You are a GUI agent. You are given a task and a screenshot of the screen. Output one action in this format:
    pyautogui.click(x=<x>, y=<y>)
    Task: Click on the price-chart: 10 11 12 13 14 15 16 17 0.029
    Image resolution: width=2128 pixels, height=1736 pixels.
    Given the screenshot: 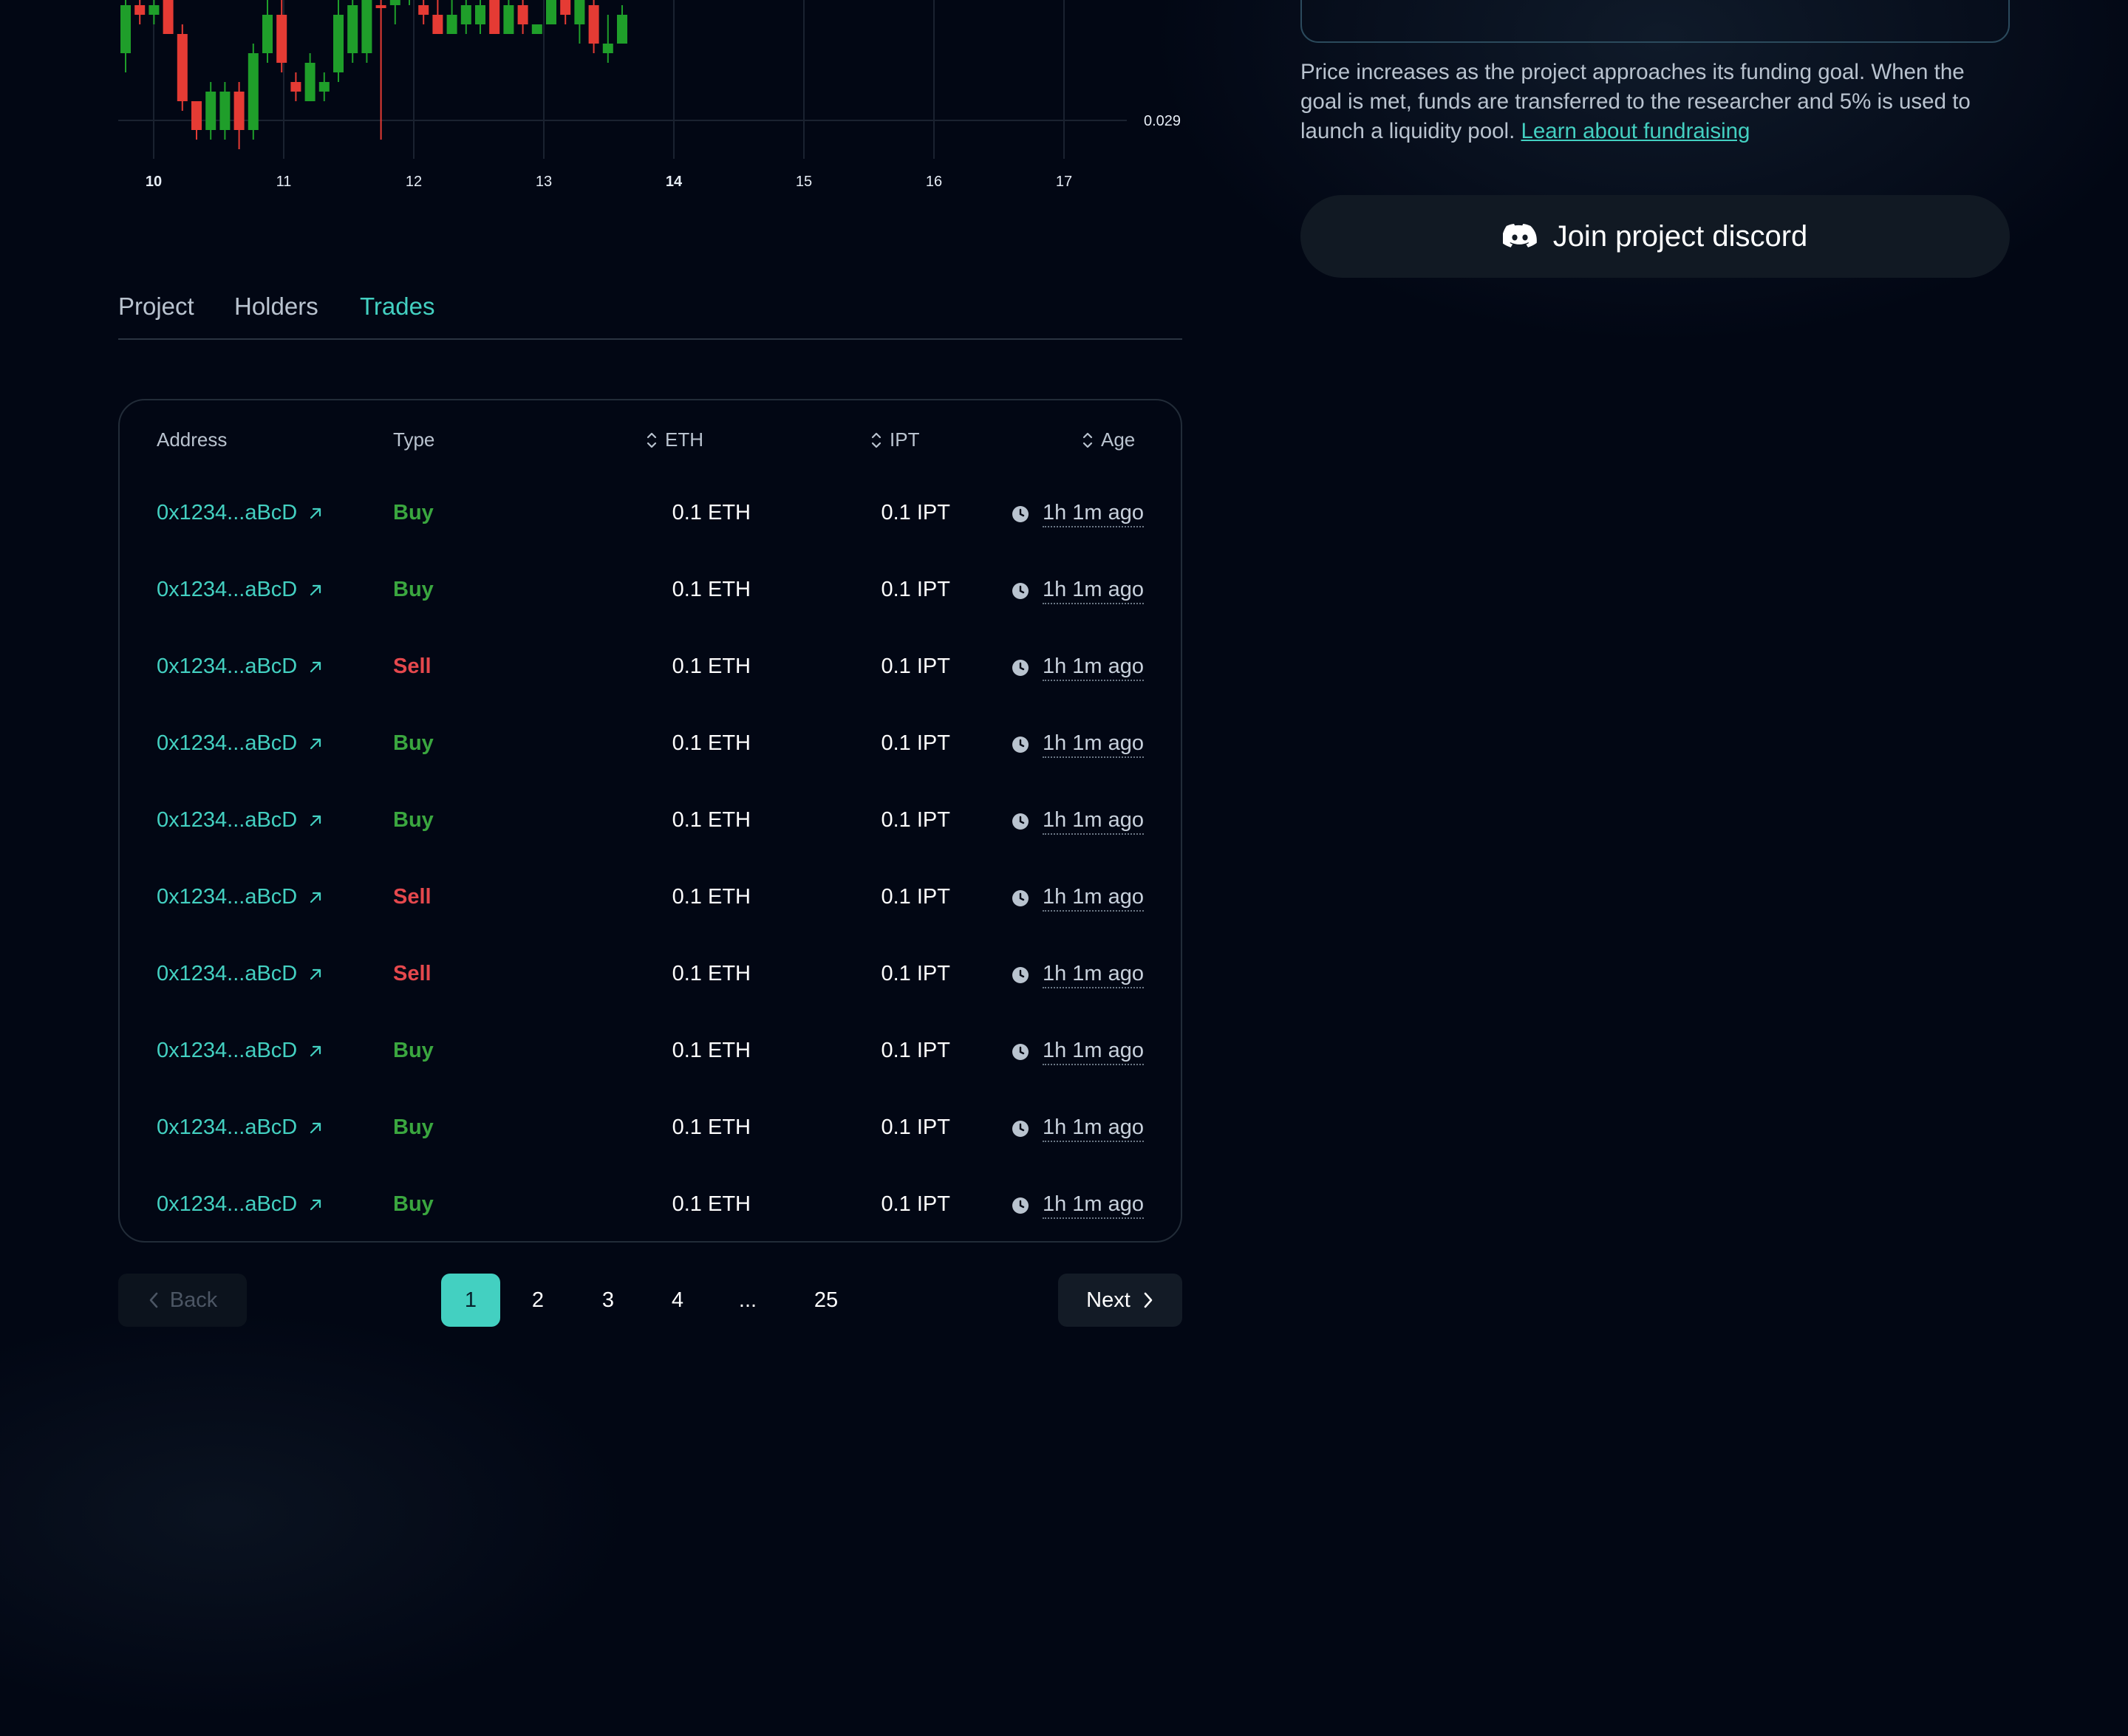 What is the action you would take?
    pyautogui.click(x=606, y=107)
    